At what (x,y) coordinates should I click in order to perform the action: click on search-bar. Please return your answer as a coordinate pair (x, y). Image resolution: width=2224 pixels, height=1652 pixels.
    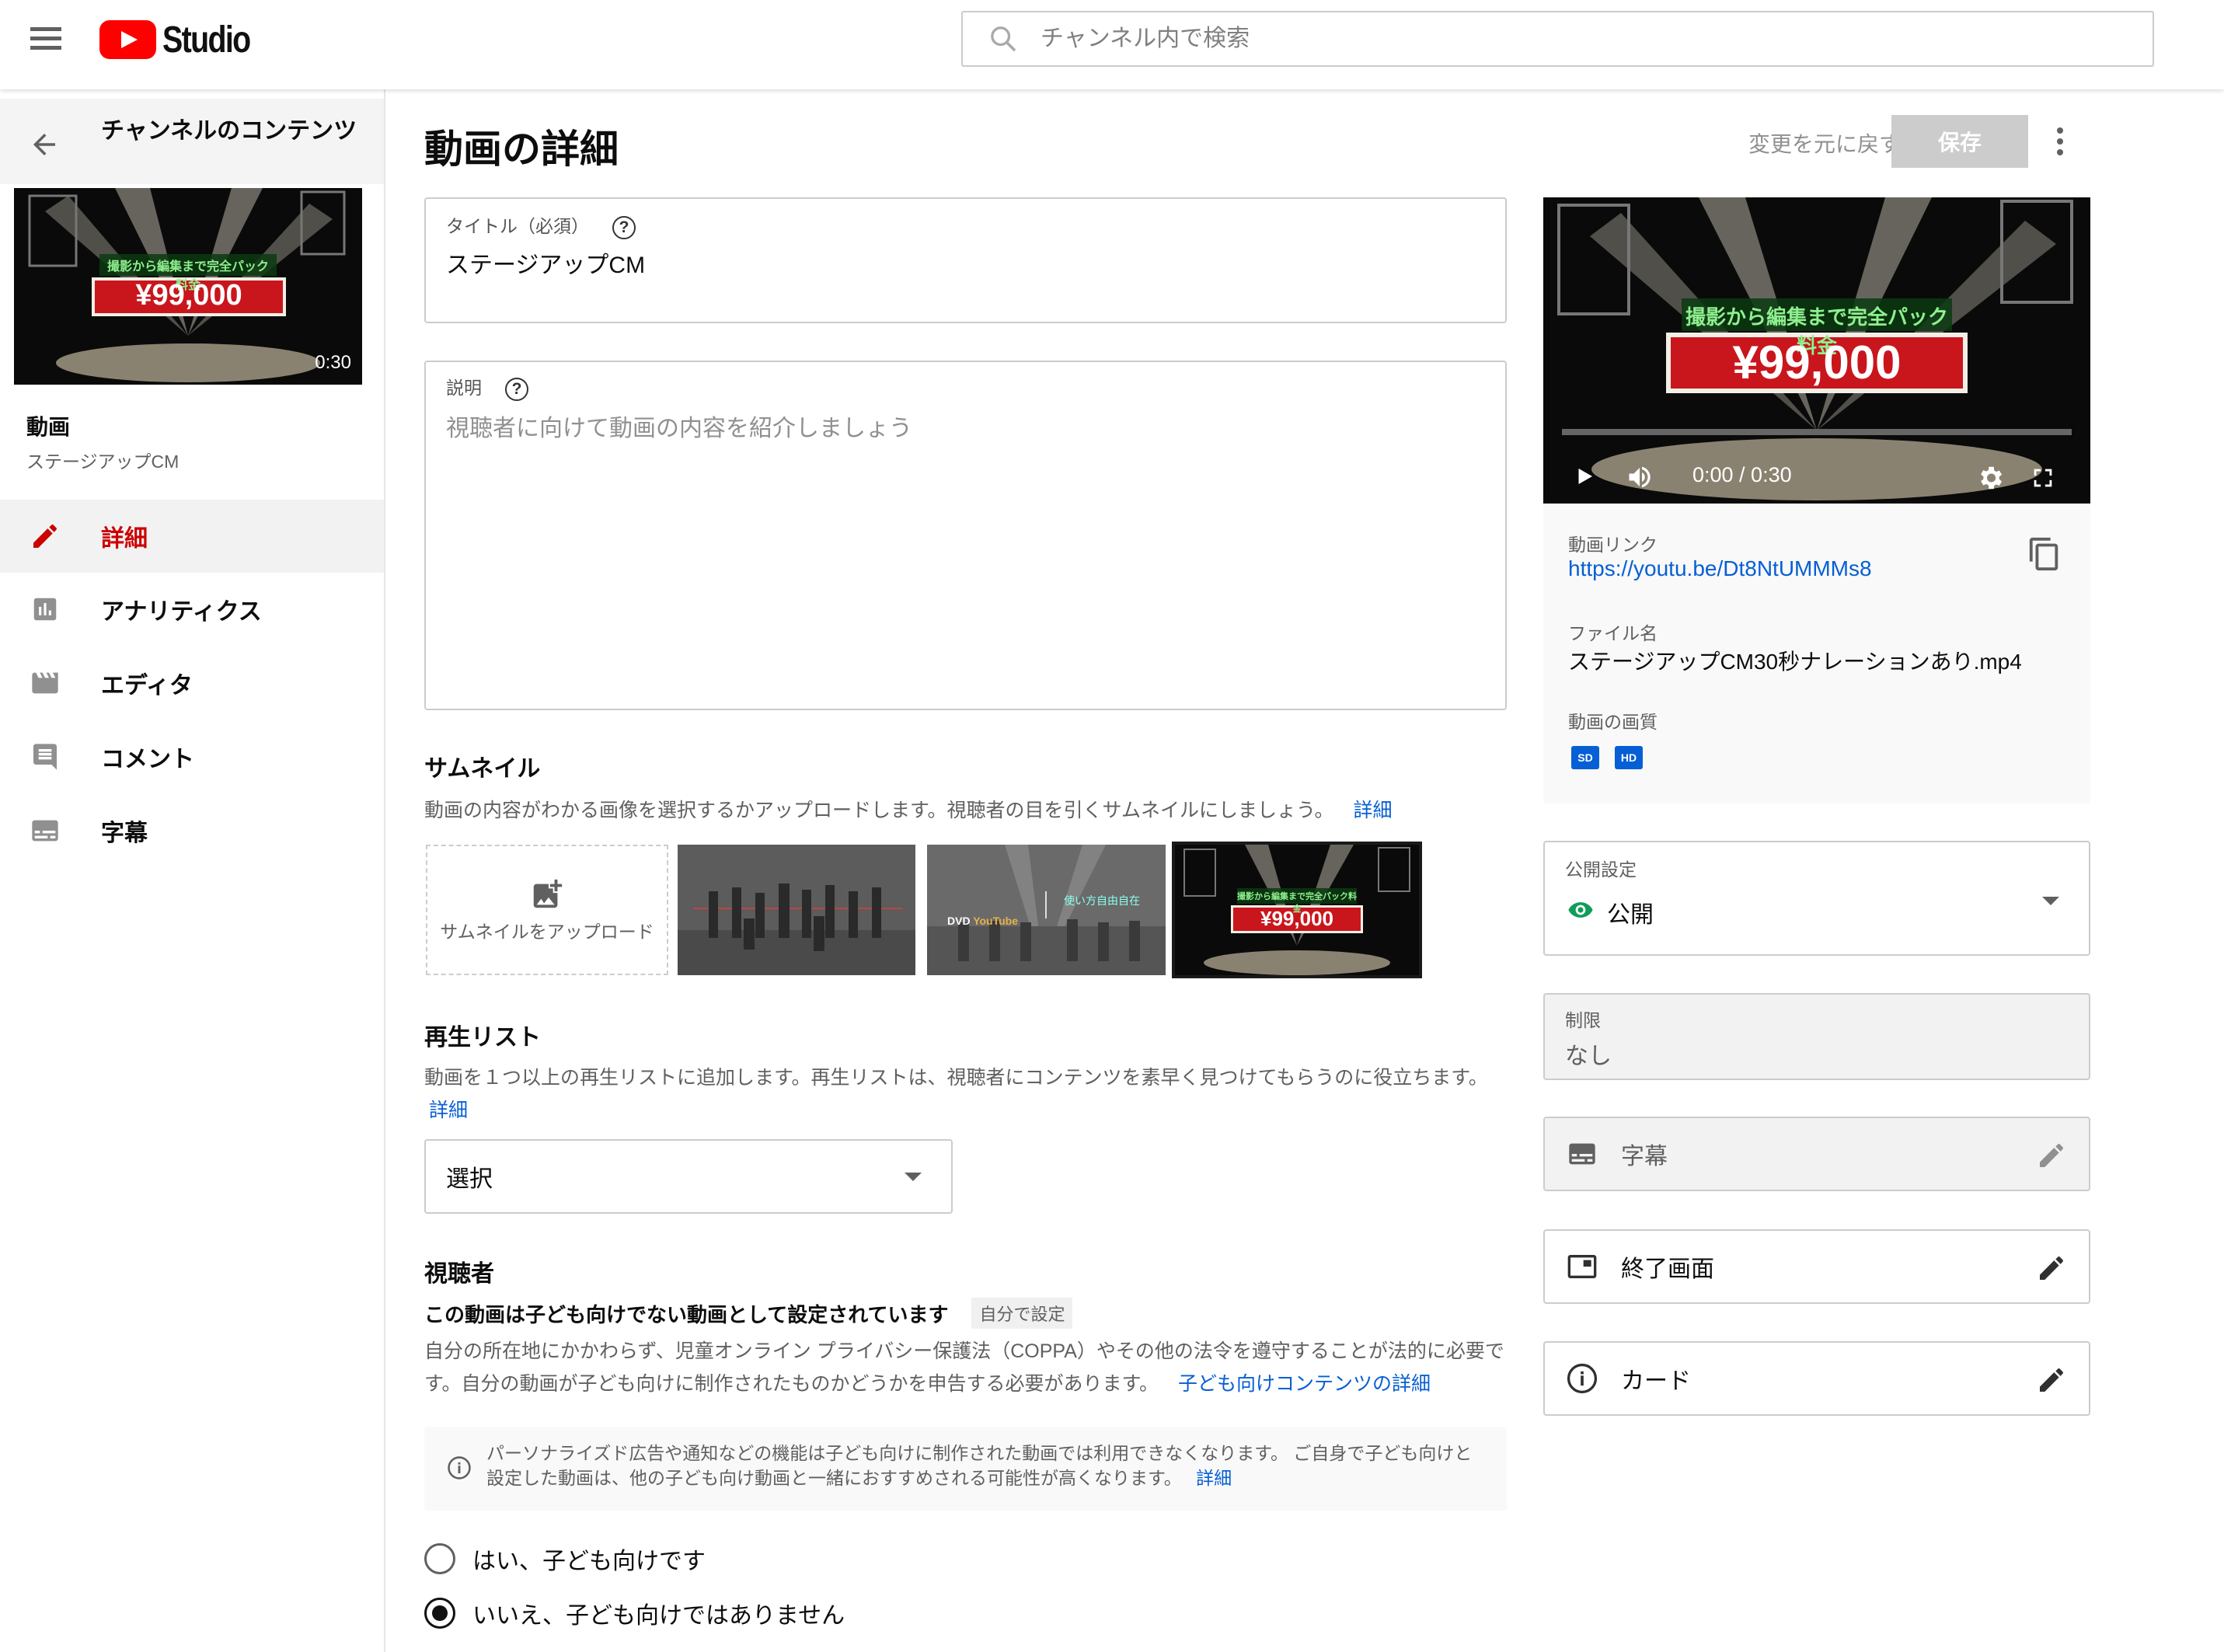
    Looking at the image, I should click on (1557, 39).